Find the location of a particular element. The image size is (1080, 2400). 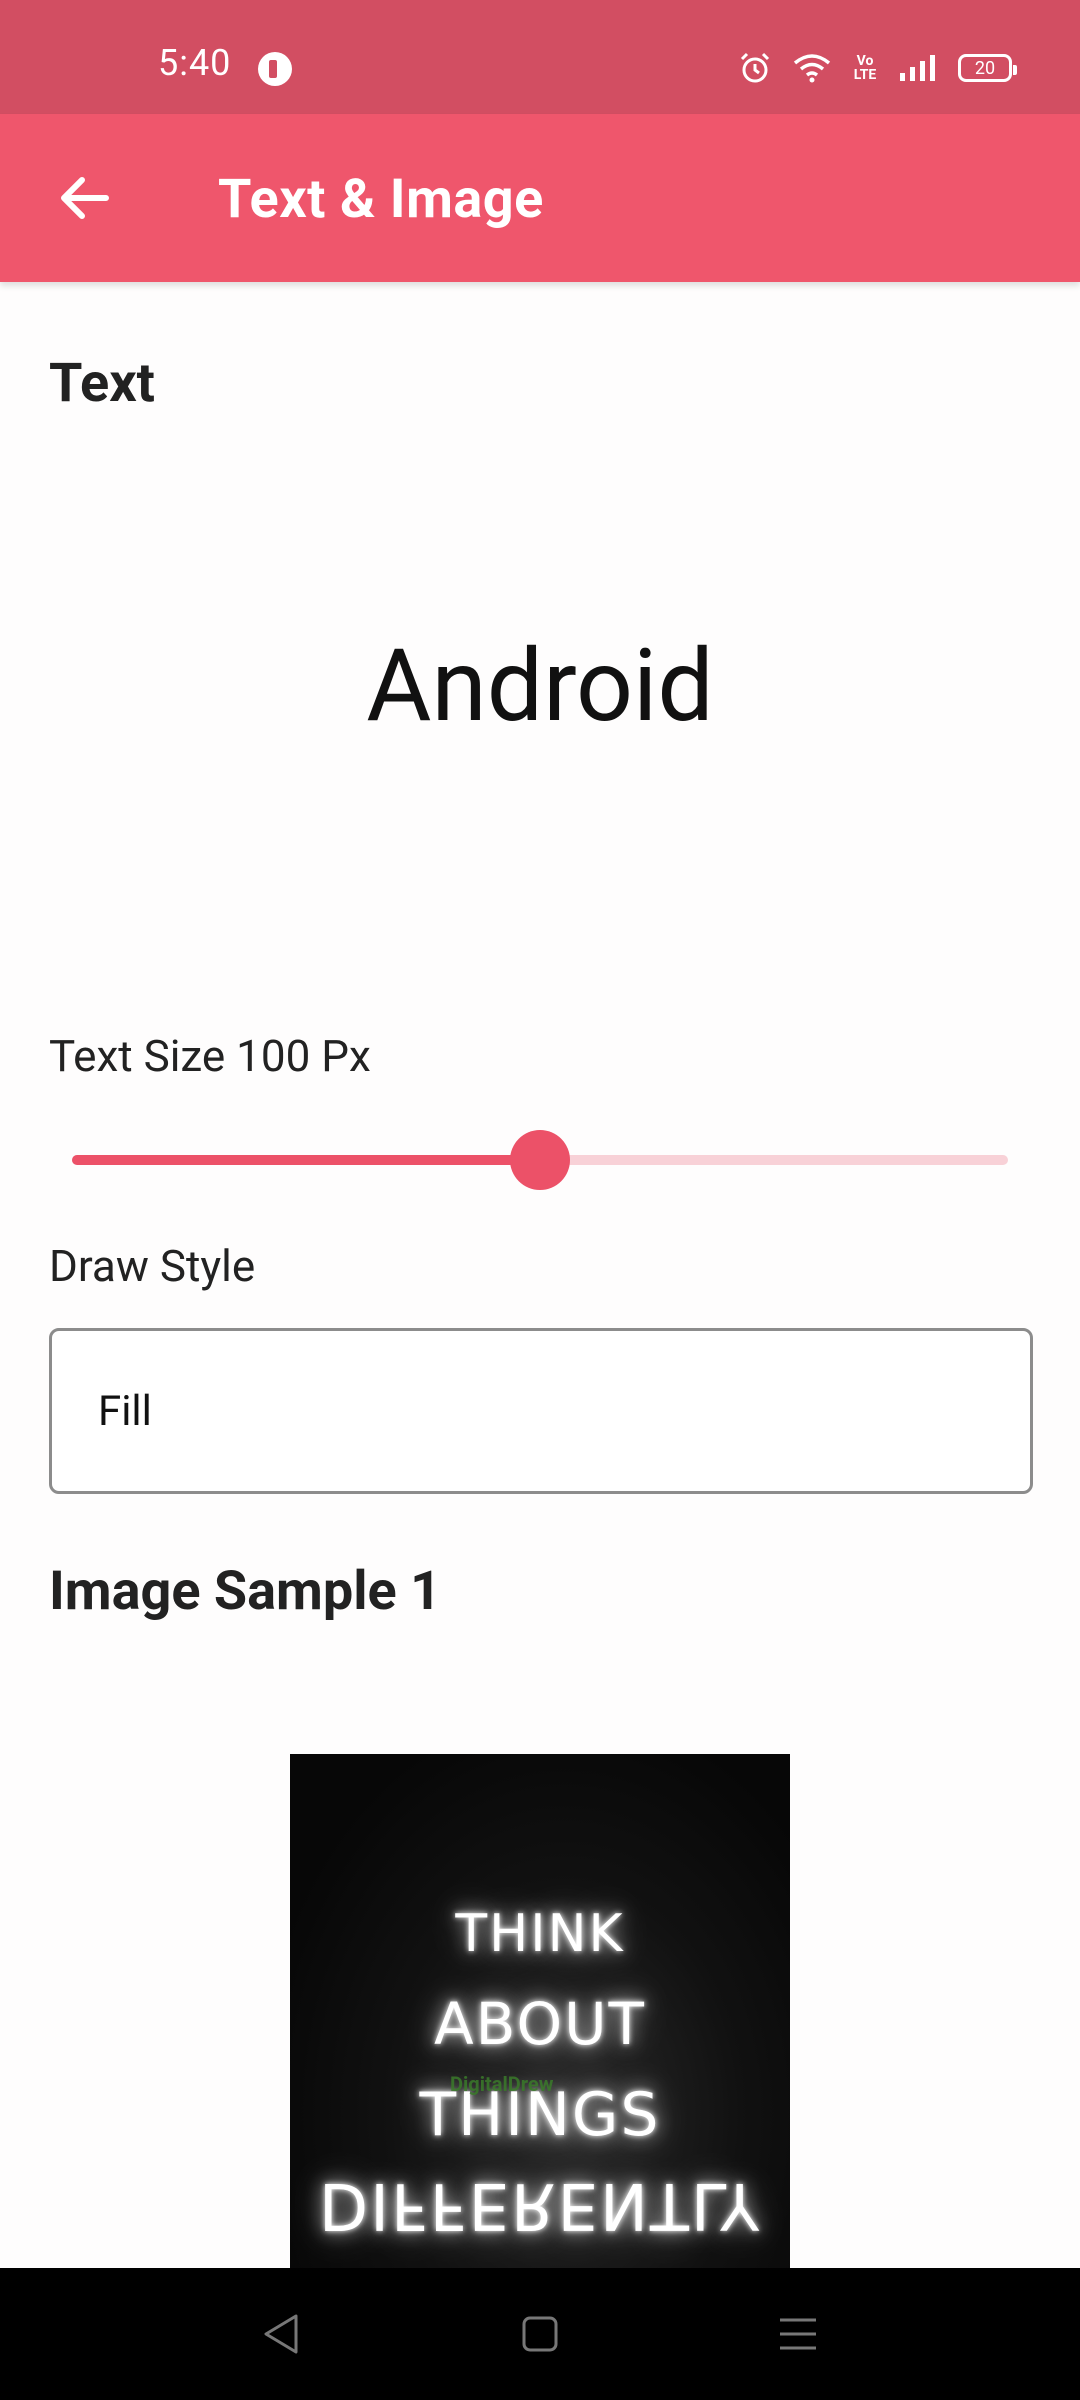

app-bar: Text & Image is located at coordinates (540, 198).